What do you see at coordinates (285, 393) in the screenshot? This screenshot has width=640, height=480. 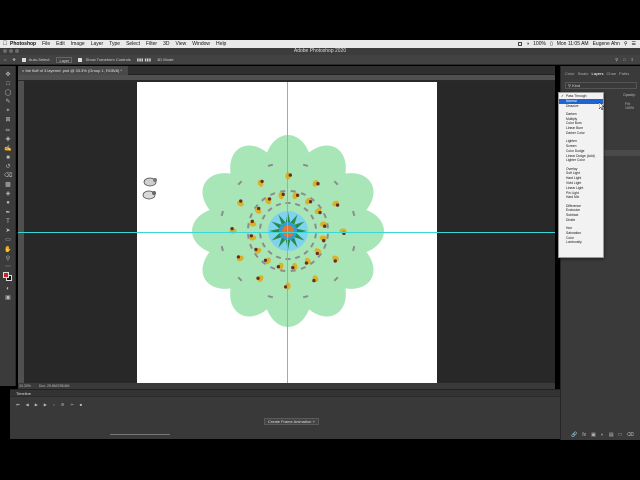 I see `timeline-header: Timeline` at bounding box center [285, 393].